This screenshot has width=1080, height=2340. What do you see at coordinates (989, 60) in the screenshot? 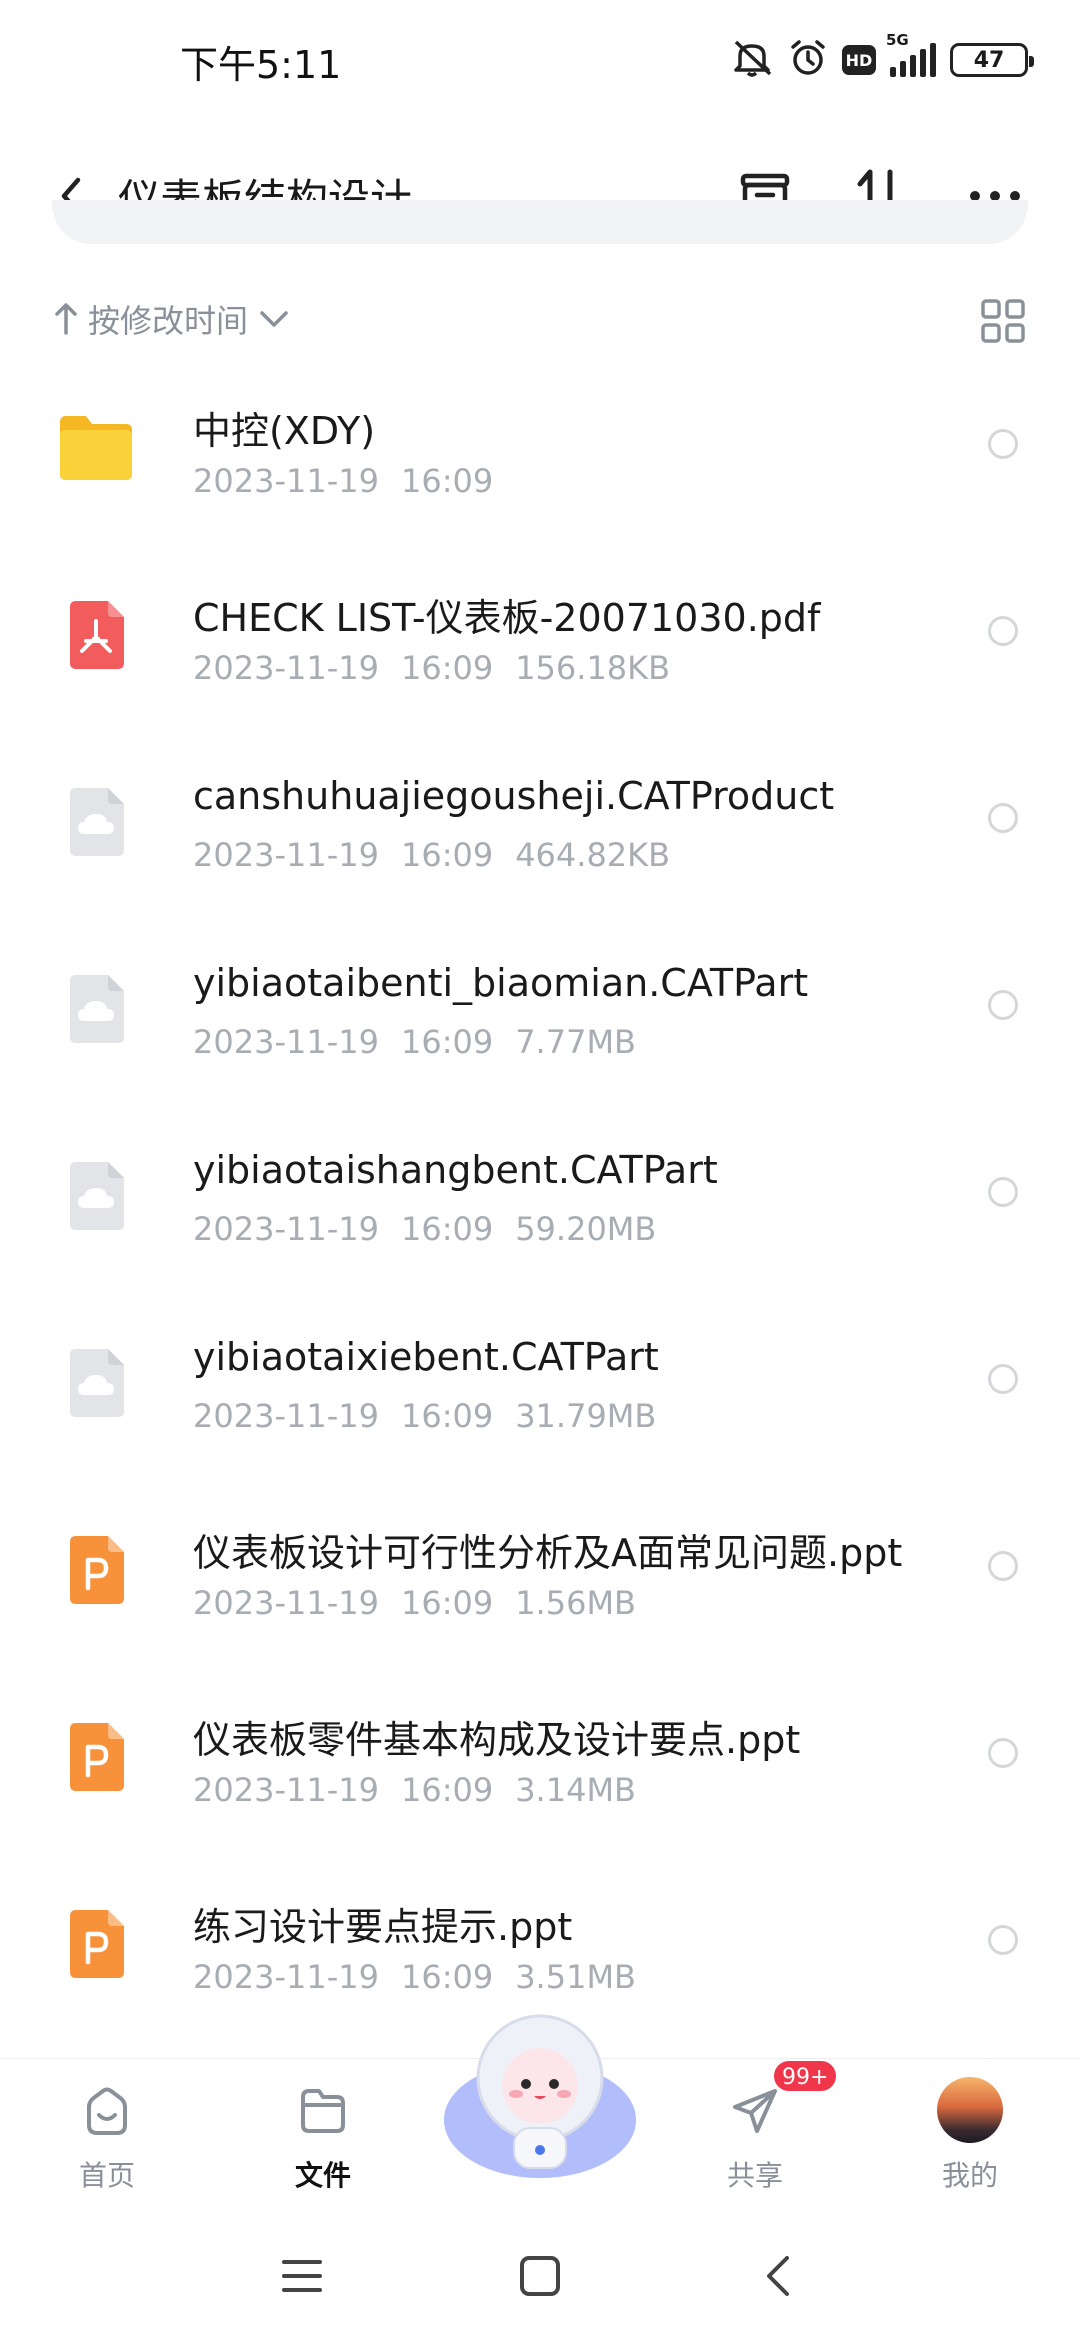
I see `battery-level: 47` at bounding box center [989, 60].